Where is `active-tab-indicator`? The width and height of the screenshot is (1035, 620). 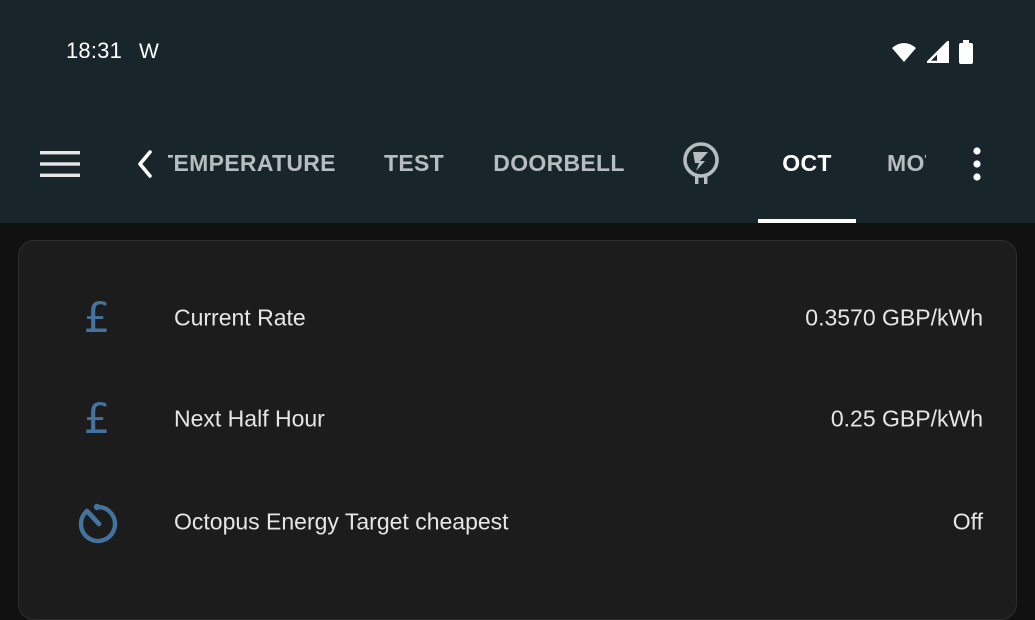 active-tab-indicator is located at coordinates (807, 221).